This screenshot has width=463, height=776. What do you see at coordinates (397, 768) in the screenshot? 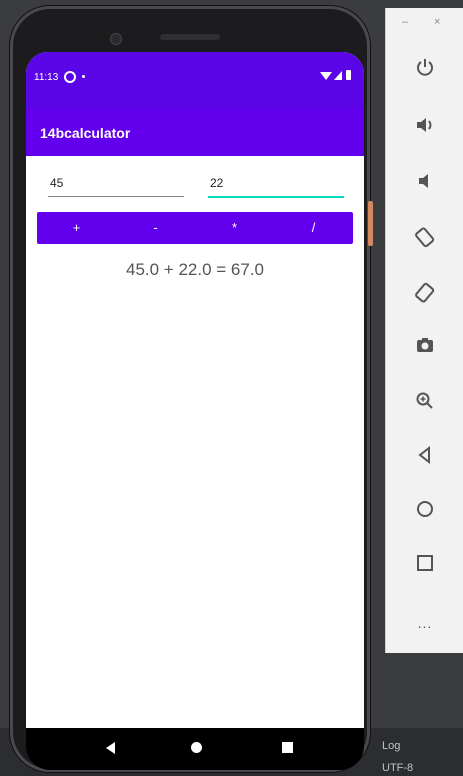
I see `encoding-indicator: UTF-8` at bounding box center [397, 768].